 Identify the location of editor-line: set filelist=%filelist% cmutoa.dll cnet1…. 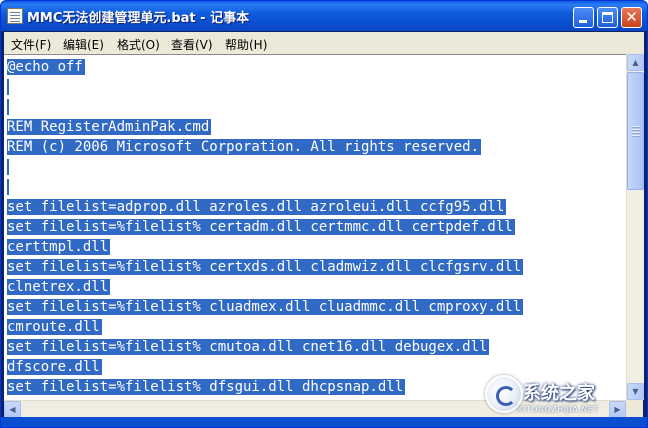
(265, 347).